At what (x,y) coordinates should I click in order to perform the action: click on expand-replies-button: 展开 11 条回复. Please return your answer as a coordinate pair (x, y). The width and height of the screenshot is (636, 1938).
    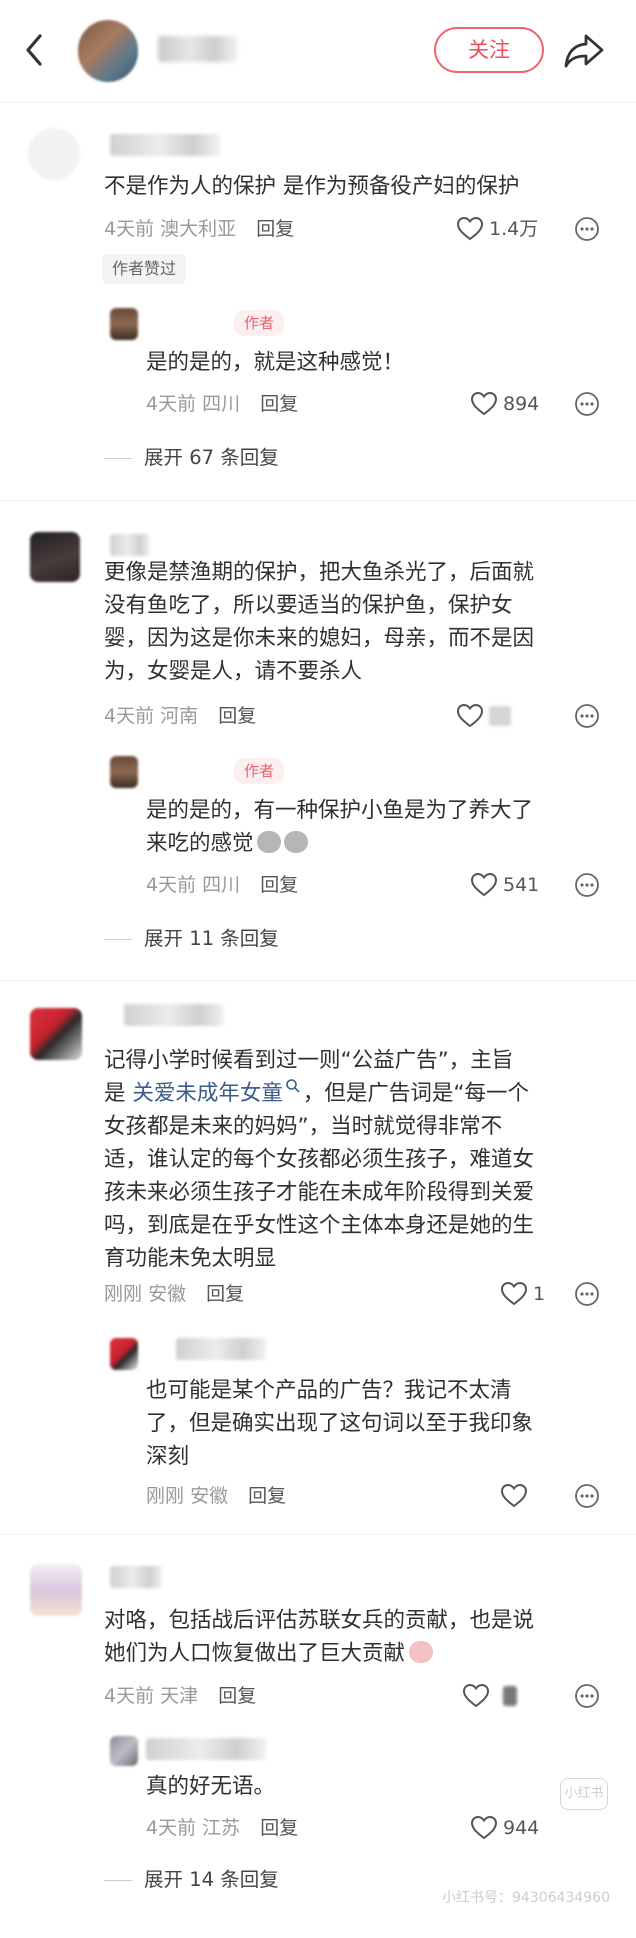
    Looking at the image, I should click on (191, 939).